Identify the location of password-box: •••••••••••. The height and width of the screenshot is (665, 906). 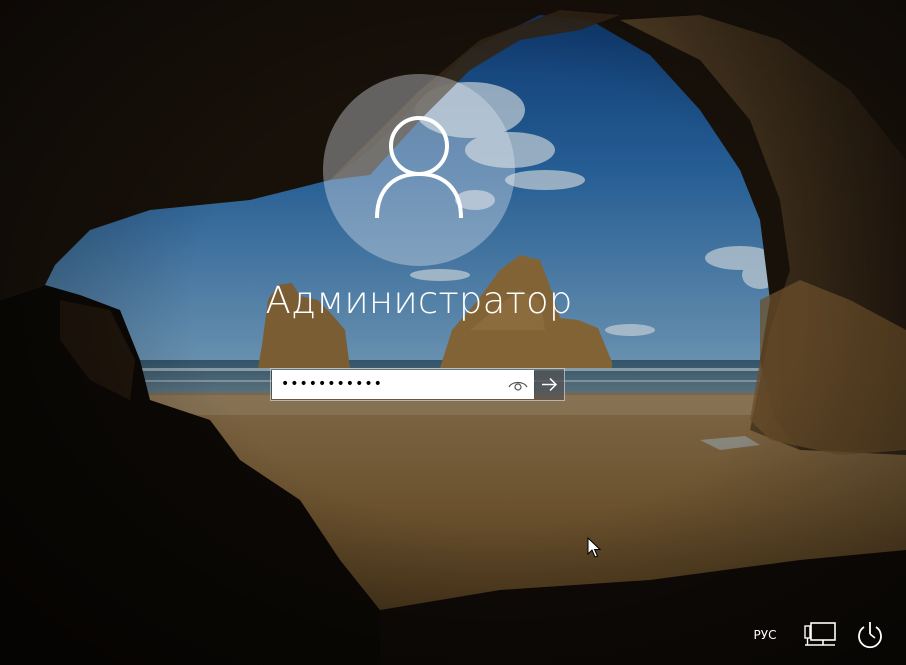
(417, 384).